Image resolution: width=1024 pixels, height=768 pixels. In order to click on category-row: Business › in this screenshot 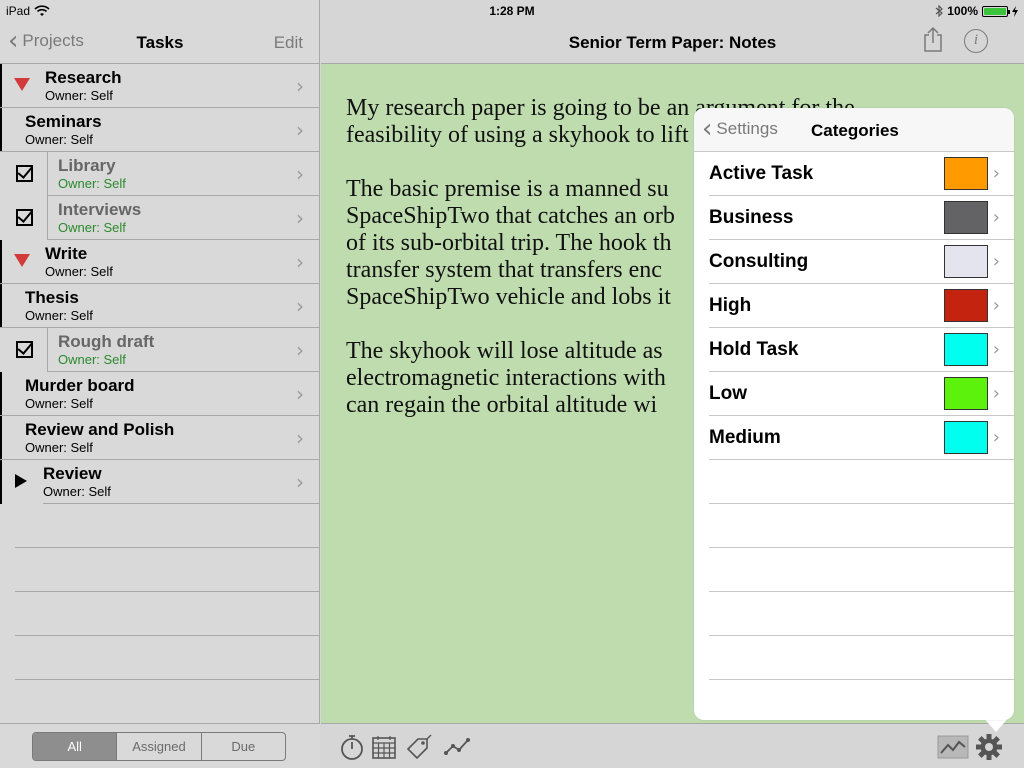, I will do `click(854, 218)`.